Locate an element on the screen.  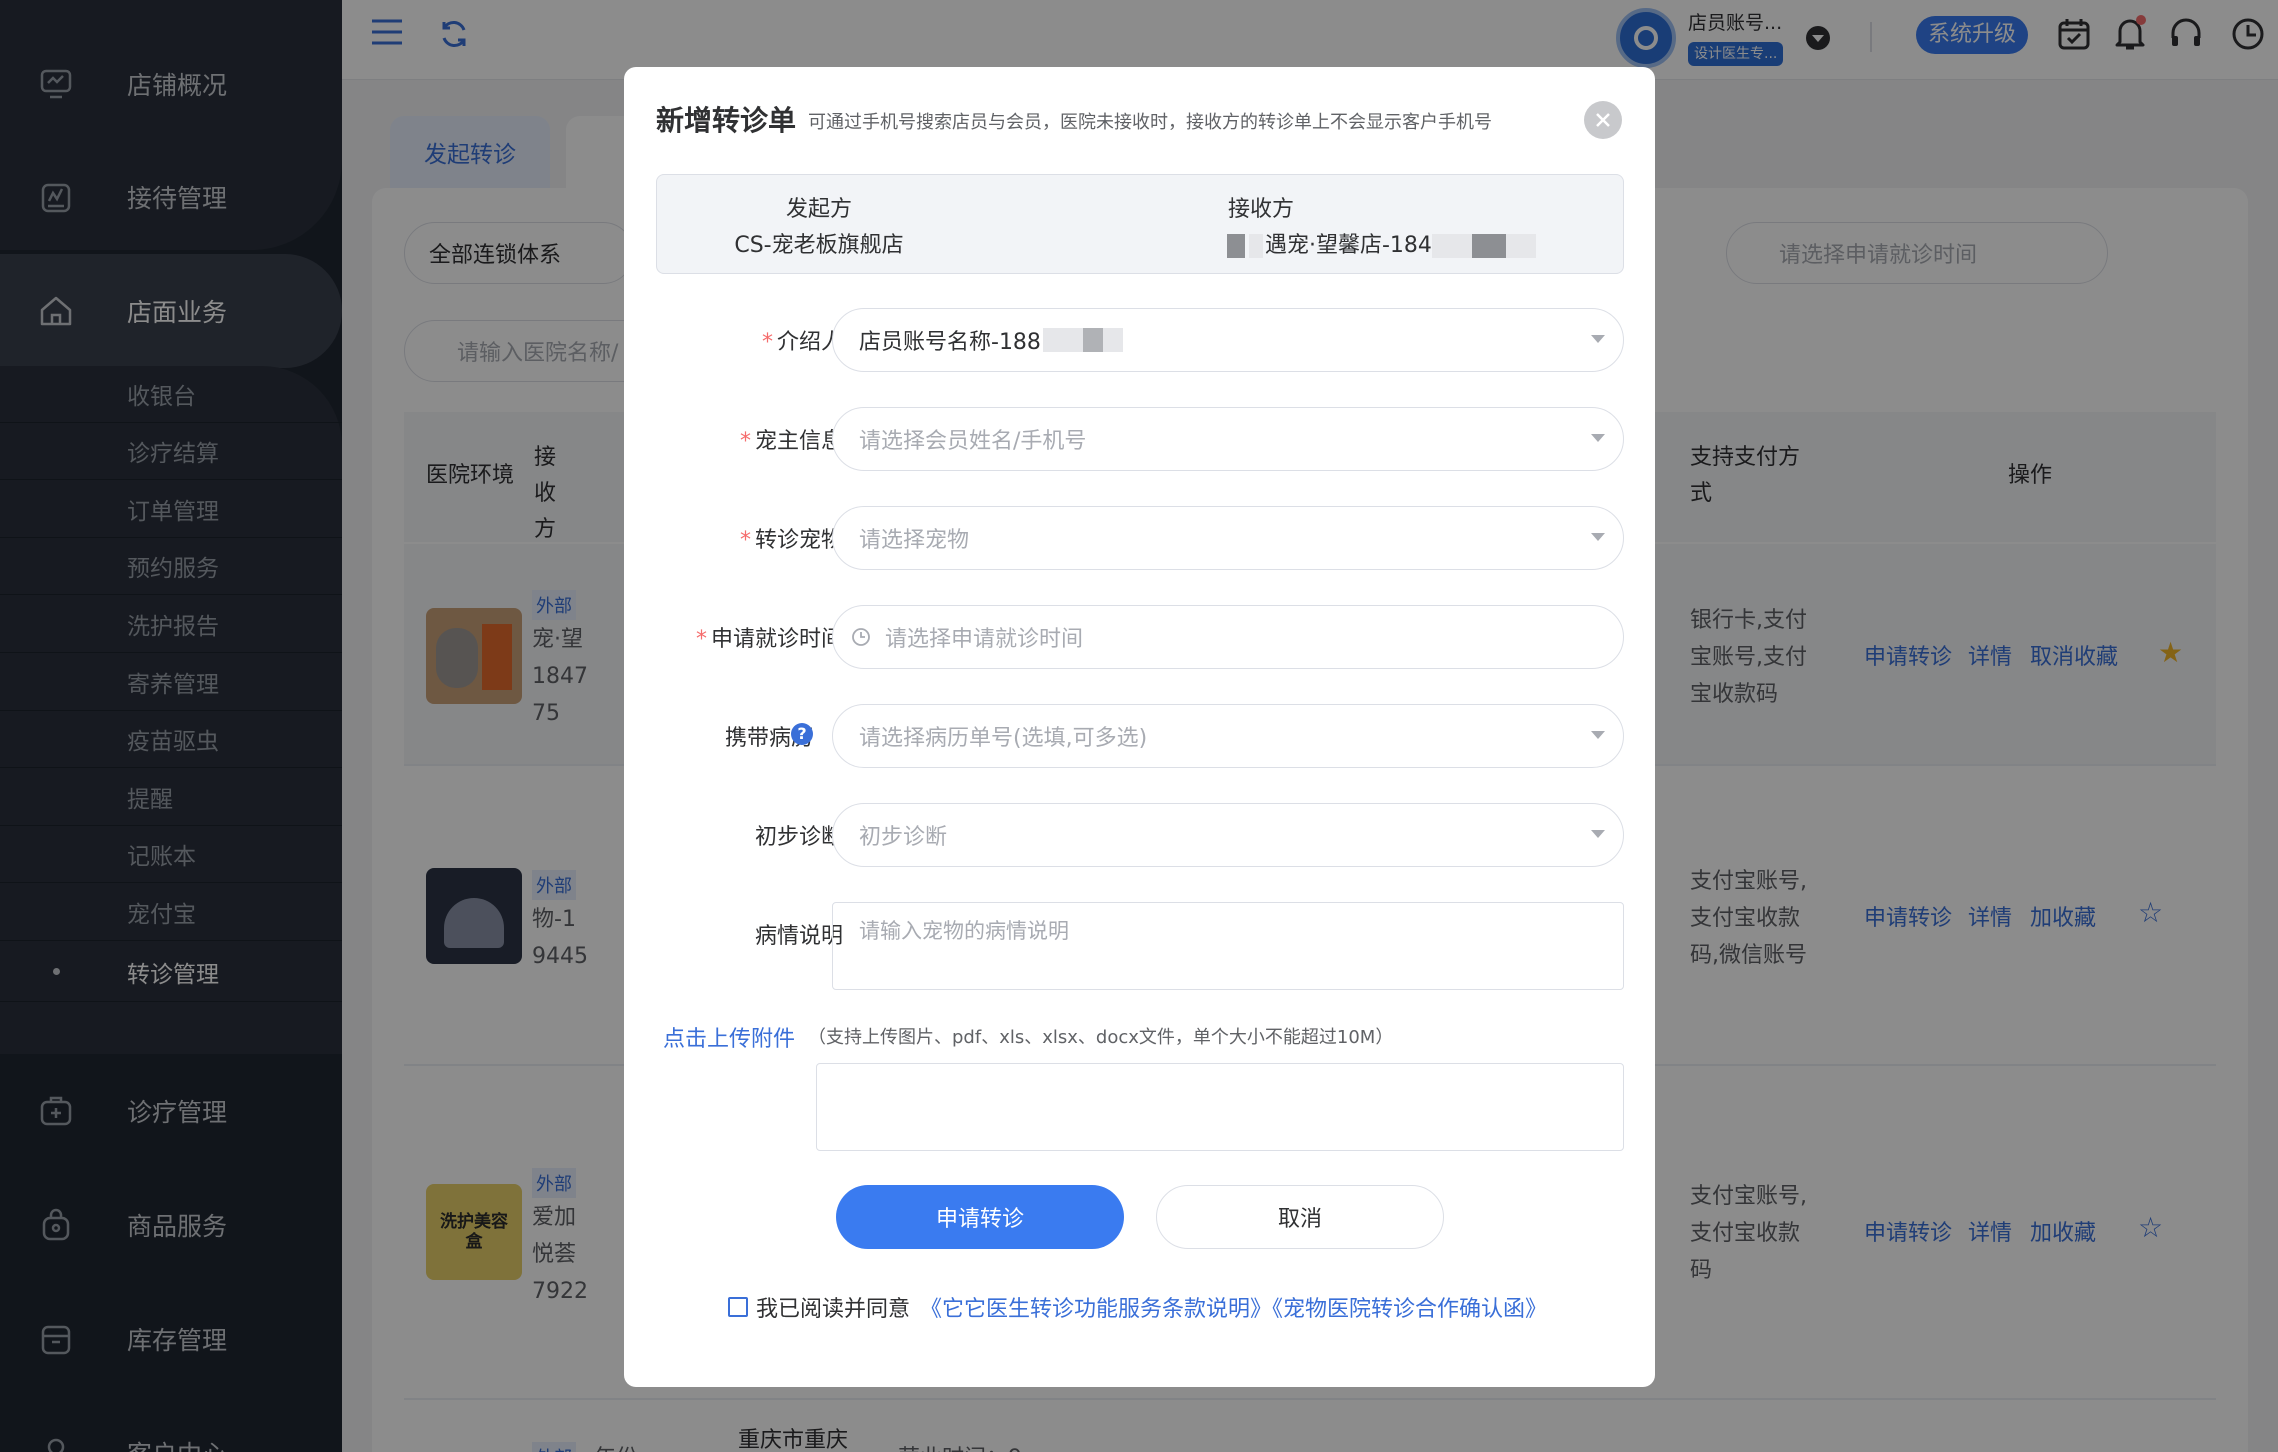
dialog-subtitle: 可通过手机号搜索店员与会员，医院未接收时，接收方的转诊单上不会显示客户手机号 is located at coordinates (1150, 122).